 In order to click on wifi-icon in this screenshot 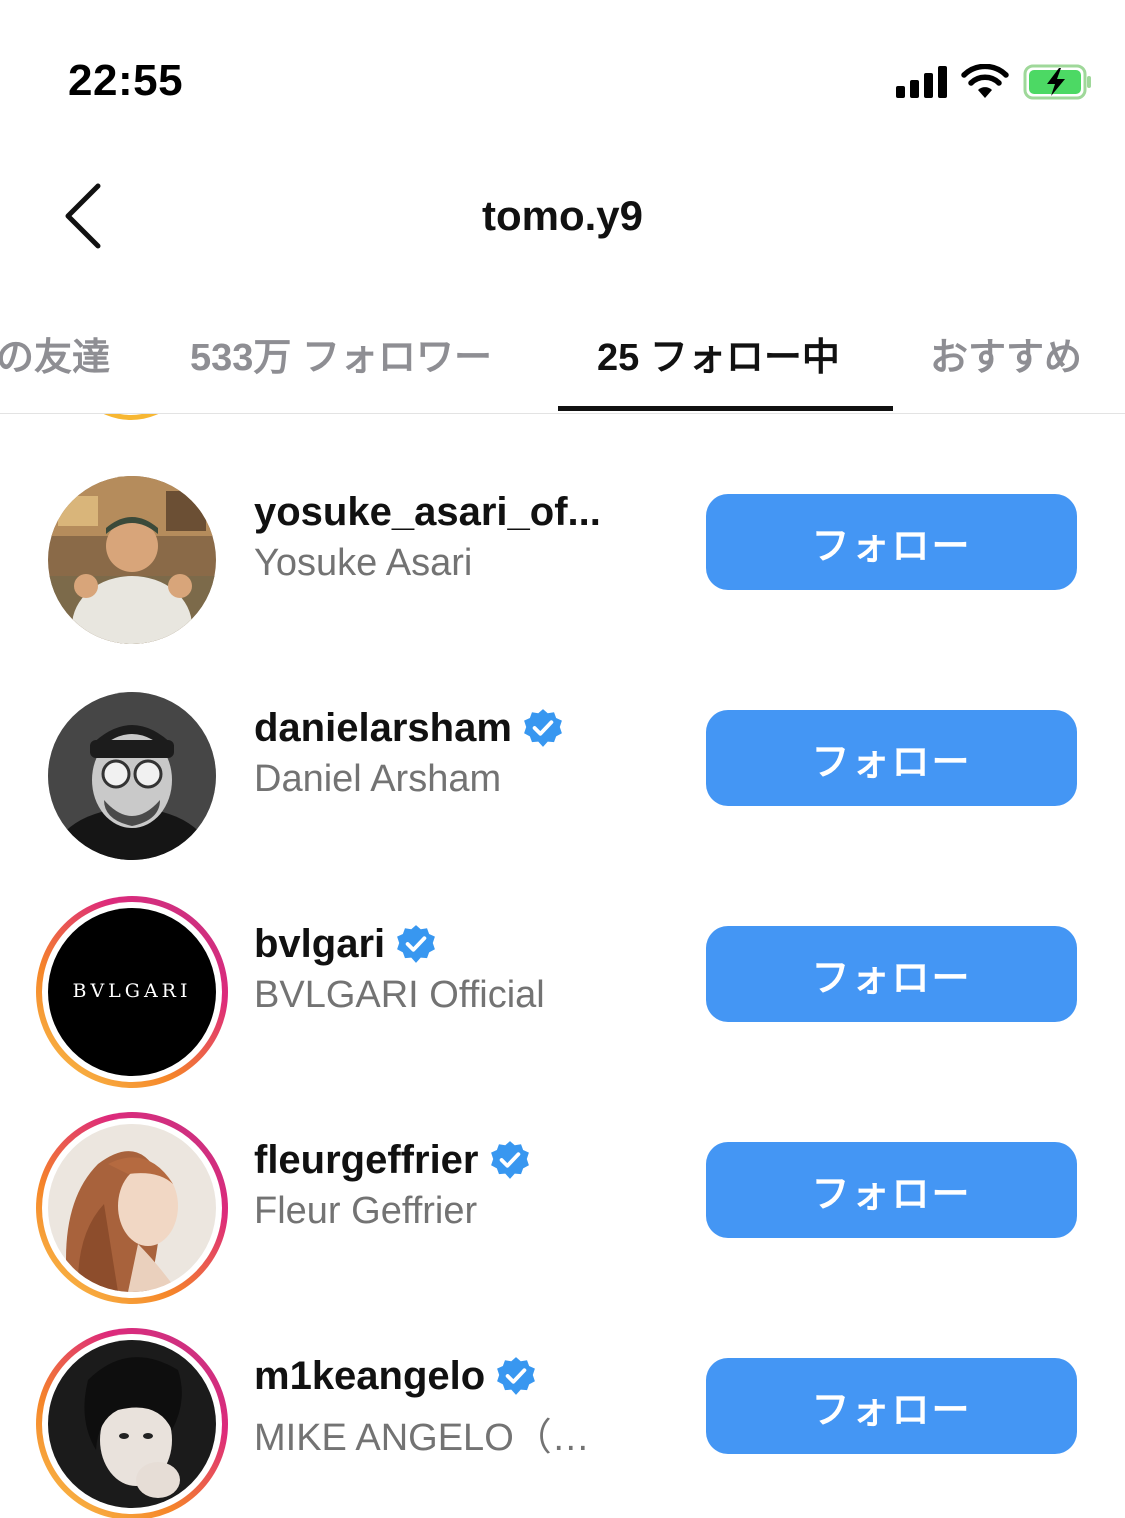, I will do `click(985, 81)`.